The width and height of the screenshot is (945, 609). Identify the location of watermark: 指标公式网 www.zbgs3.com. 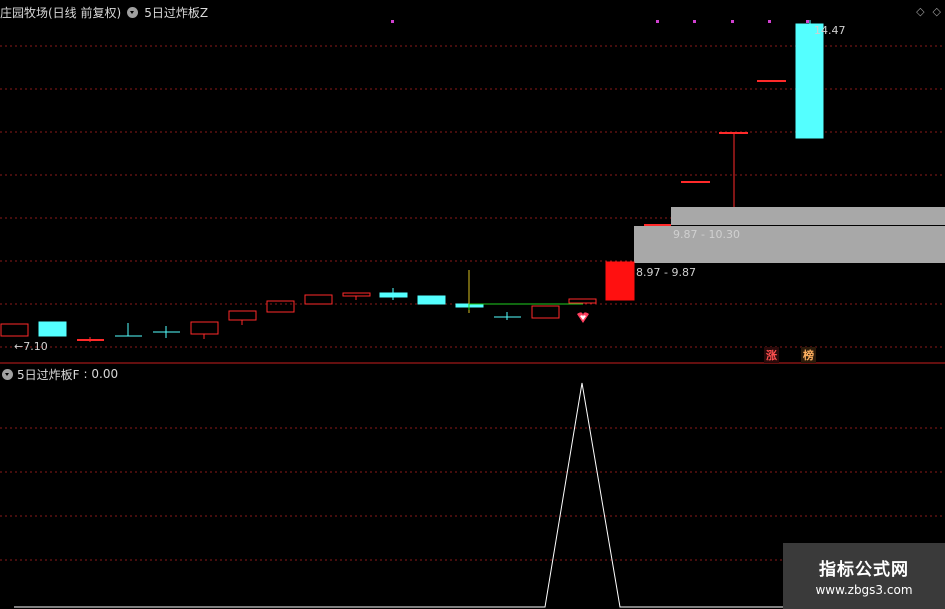
(864, 576).